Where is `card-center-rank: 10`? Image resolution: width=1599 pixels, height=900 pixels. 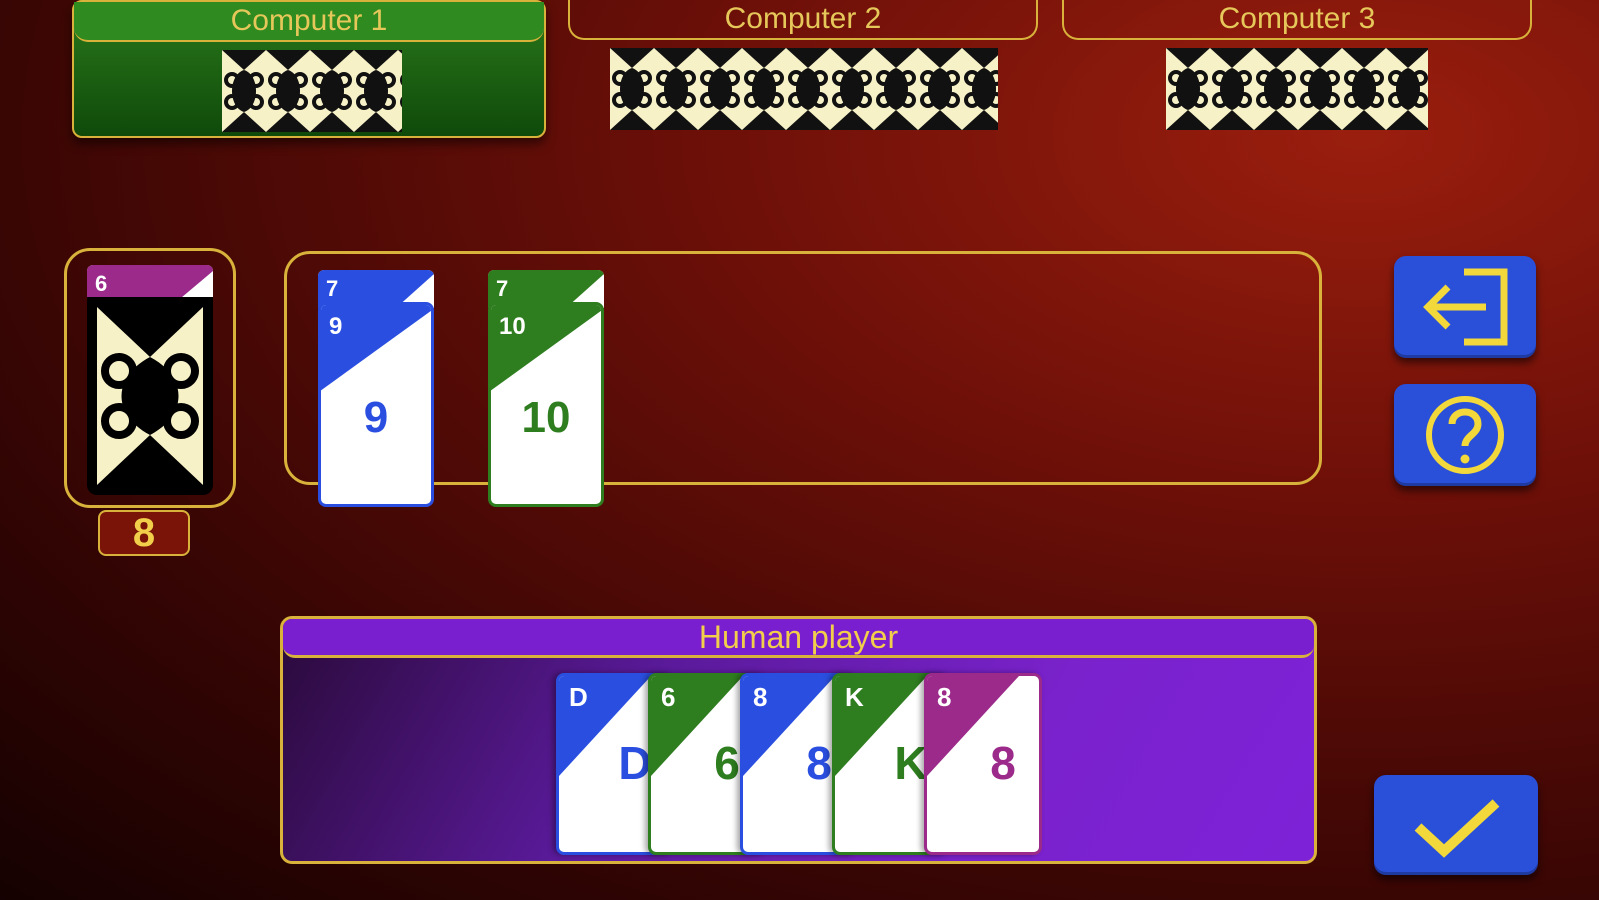
card-center-rank: 10 is located at coordinates (546, 417).